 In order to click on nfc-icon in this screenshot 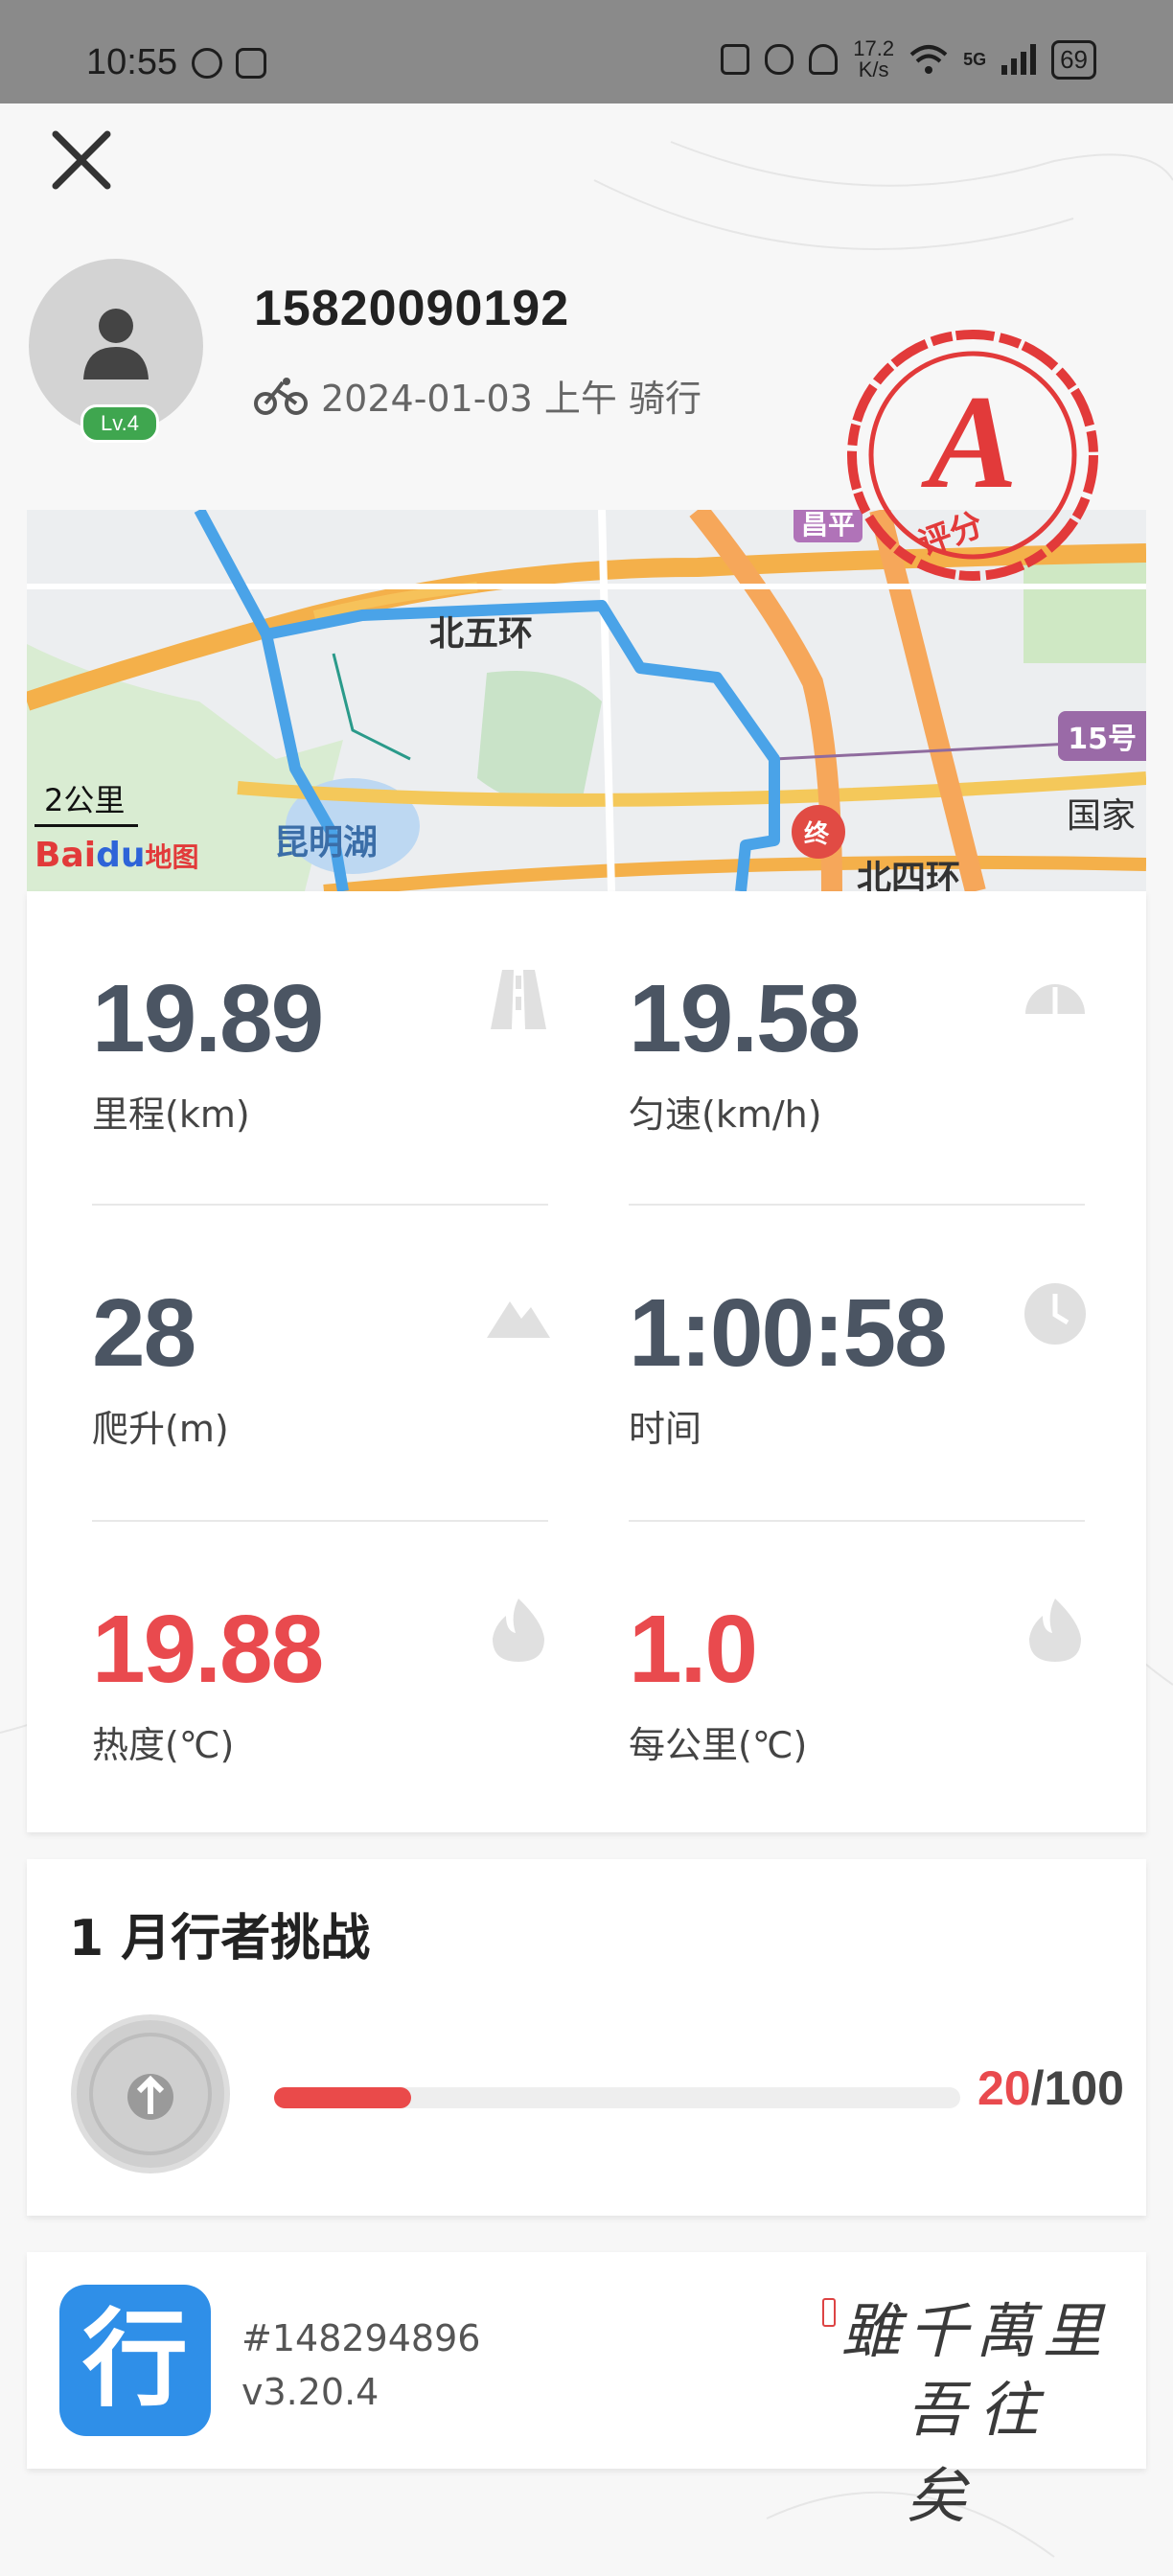, I will do `click(735, 59)`.